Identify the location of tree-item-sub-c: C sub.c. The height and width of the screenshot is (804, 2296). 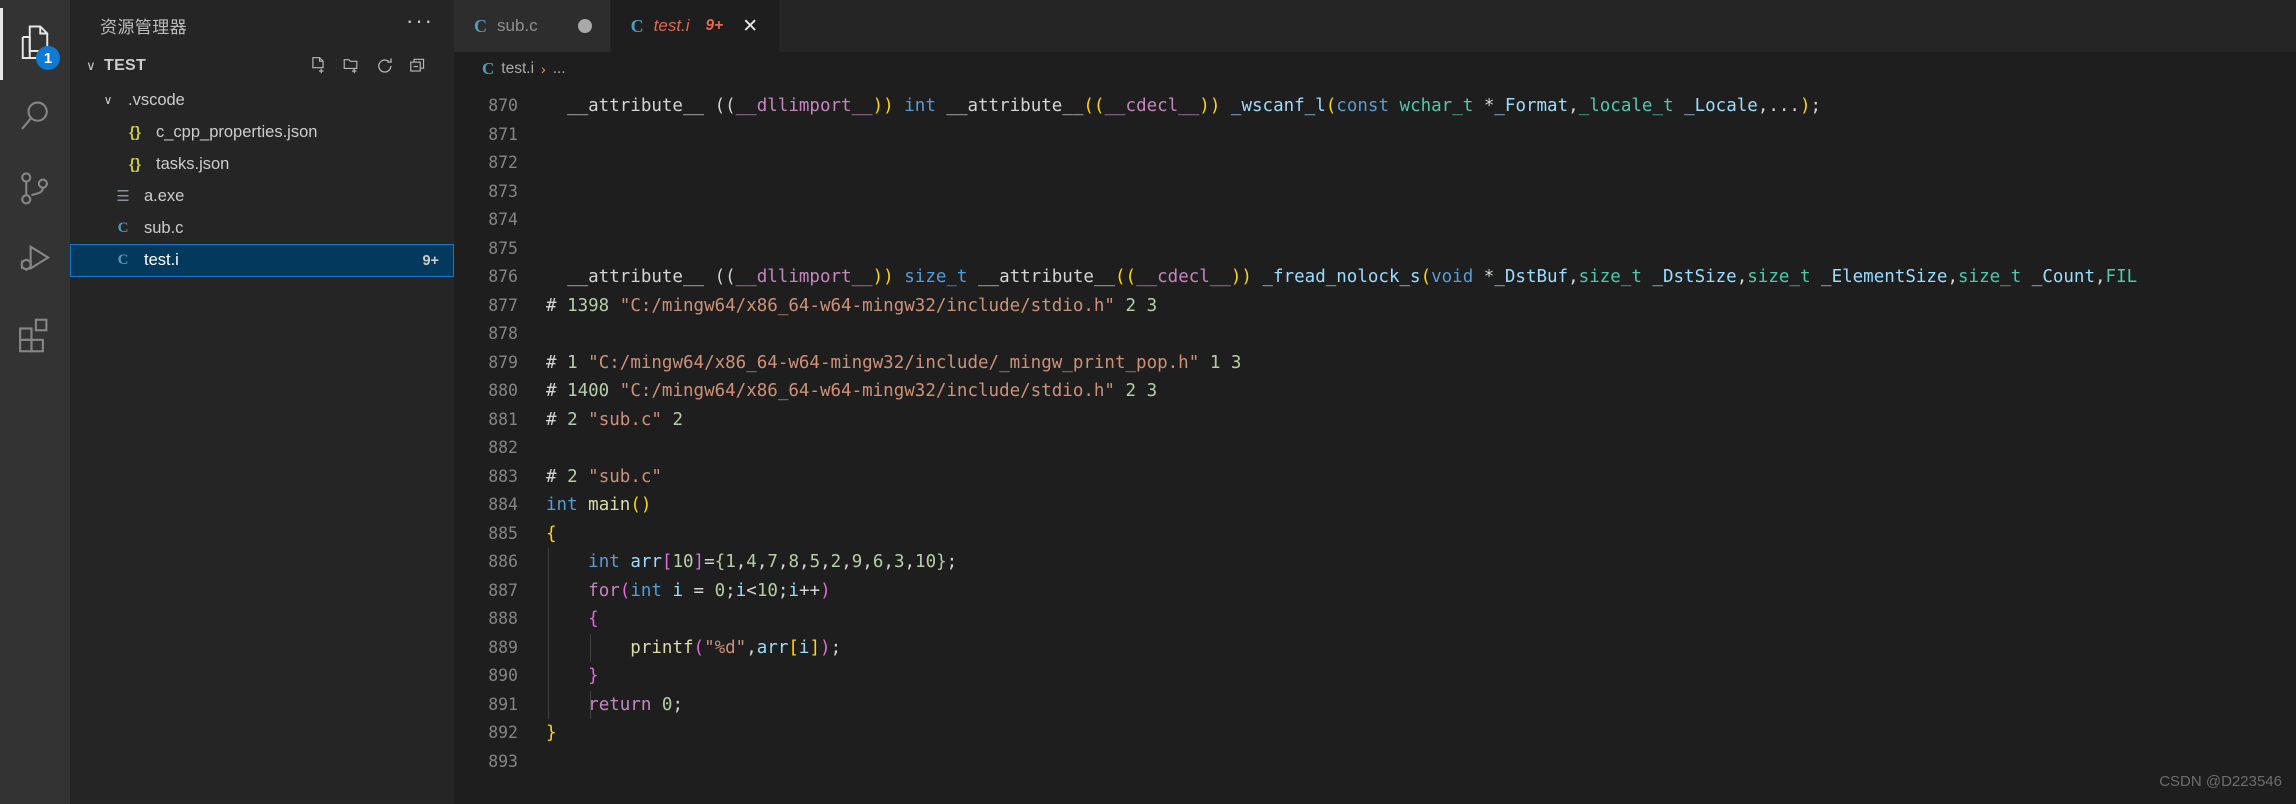
(262, 228).